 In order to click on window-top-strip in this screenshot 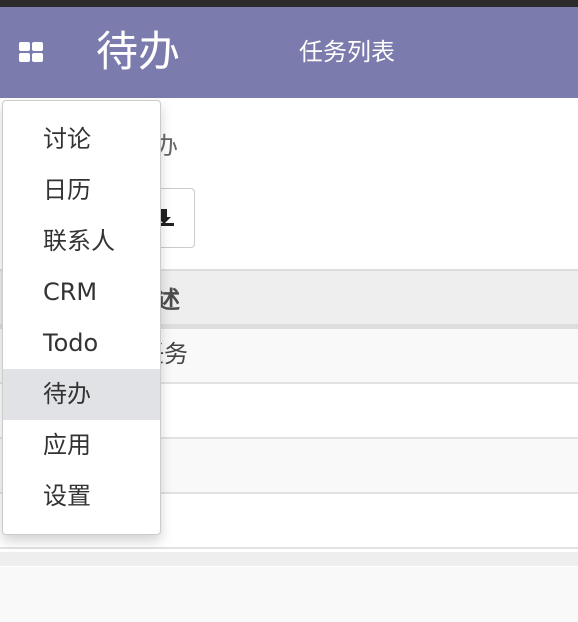, I will do `click(289, 3)`.